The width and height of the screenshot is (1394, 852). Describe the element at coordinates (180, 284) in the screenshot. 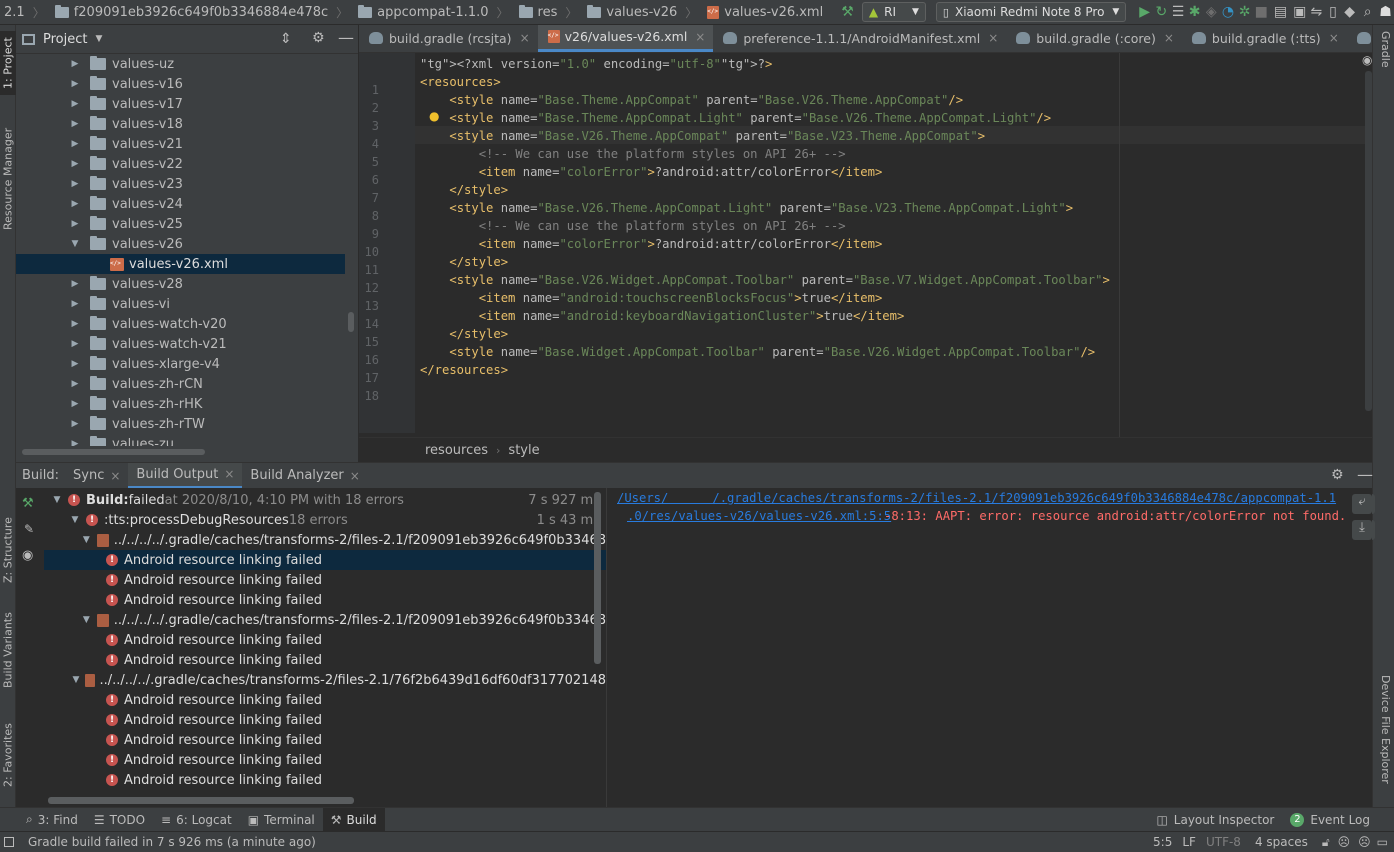

I see `tree-item-values-v28: ▶ values-v28` at that location.